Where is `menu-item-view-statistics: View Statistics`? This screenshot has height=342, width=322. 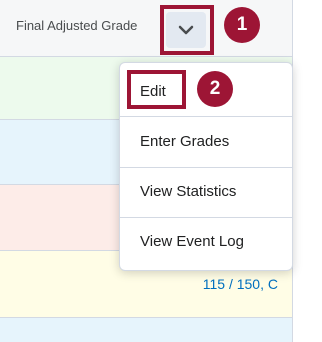 menu-item-view-statistics: View Statistics is located at coordinates (206, 192).